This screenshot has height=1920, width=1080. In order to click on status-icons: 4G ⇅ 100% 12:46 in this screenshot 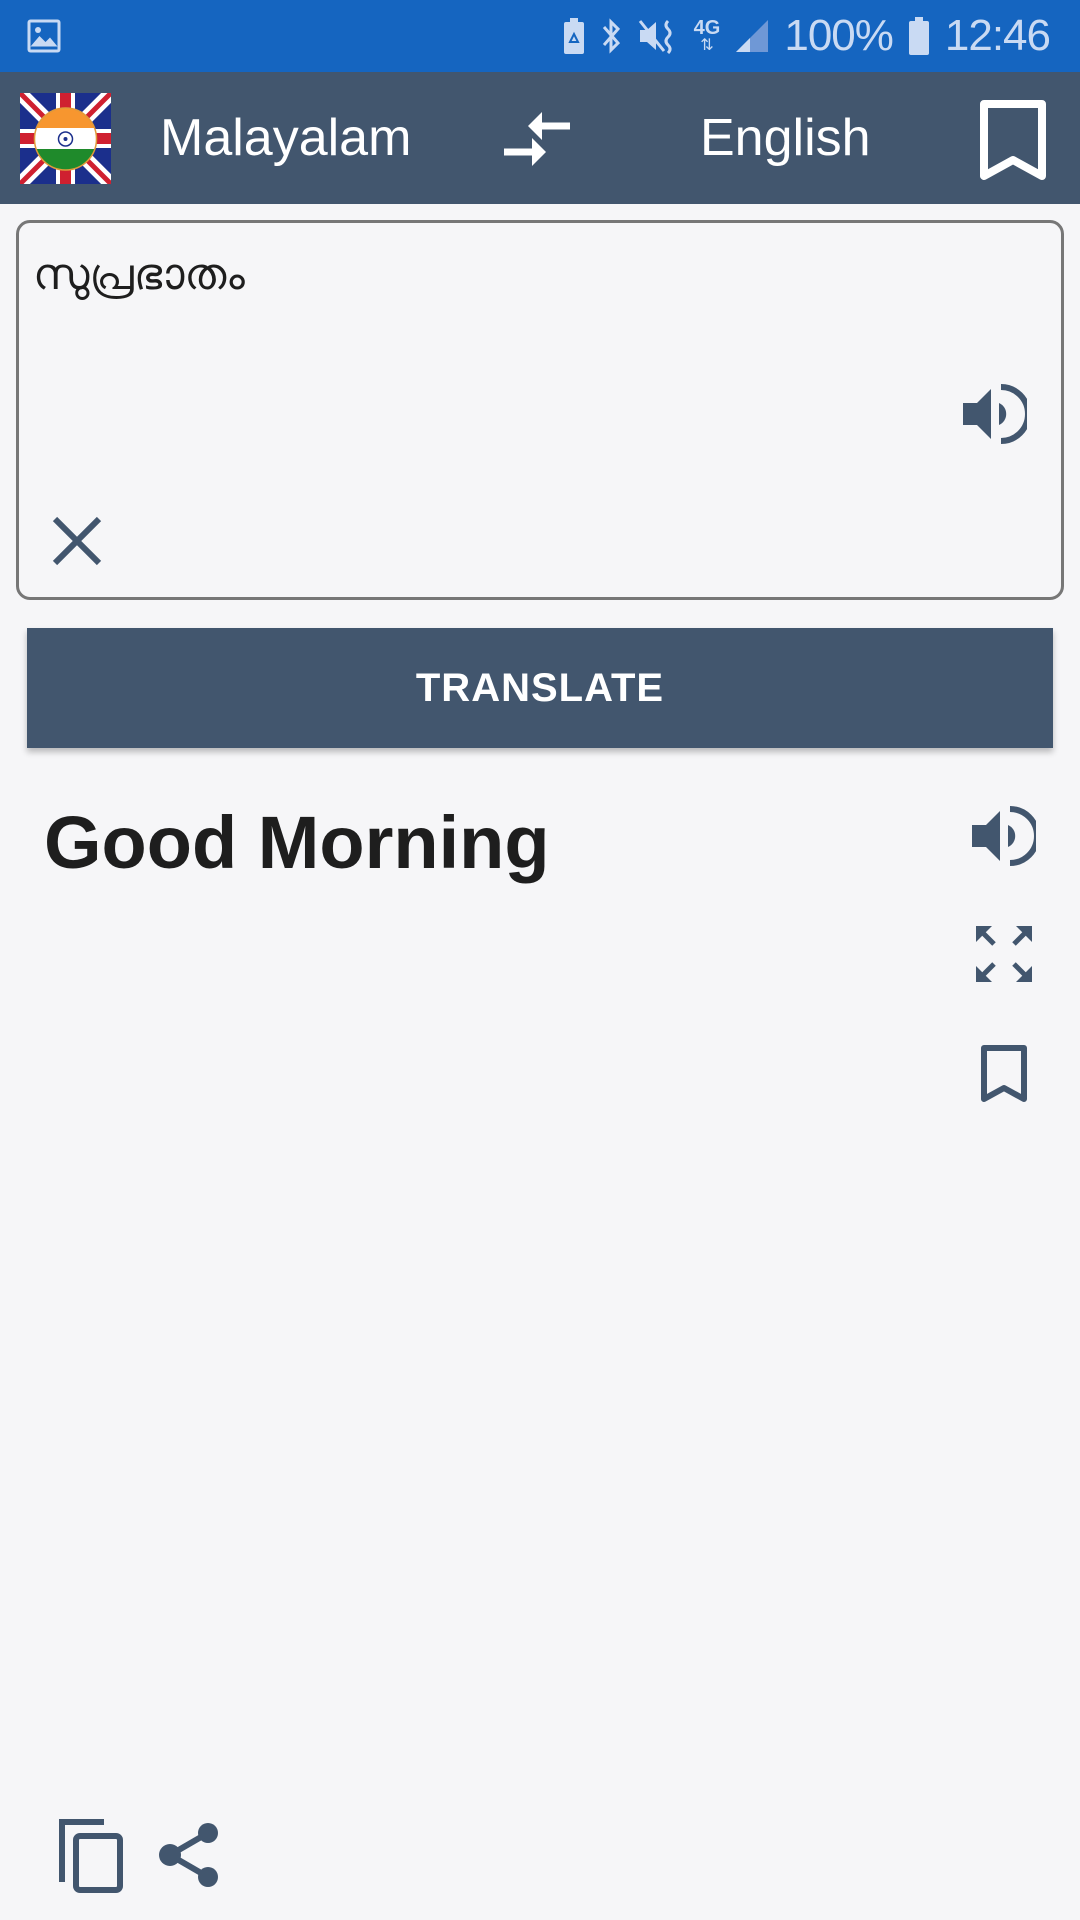, I will do `click(806, 36)`.